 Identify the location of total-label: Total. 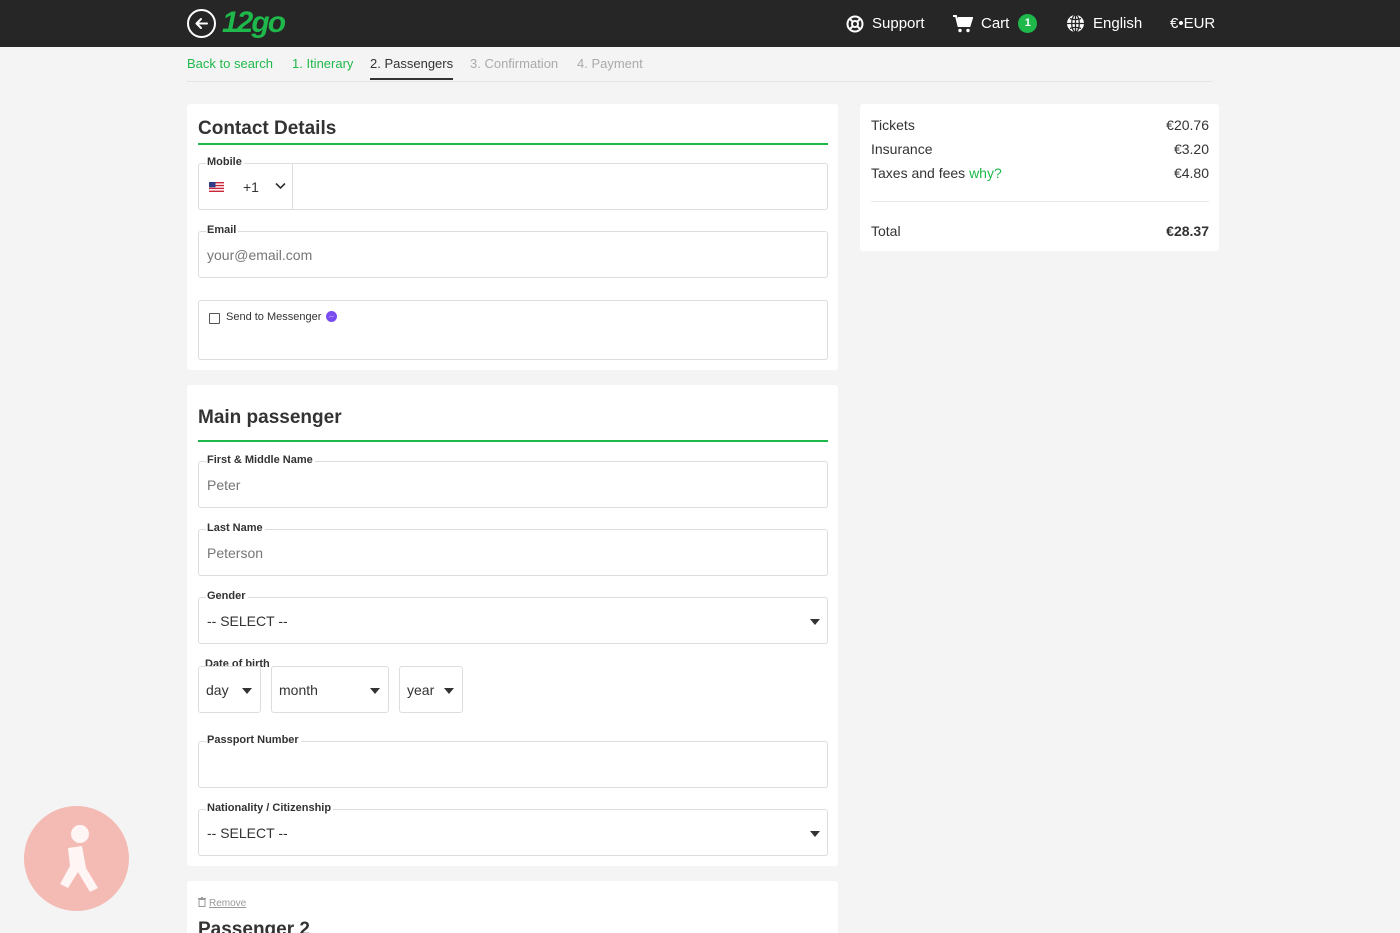
(886, 231).